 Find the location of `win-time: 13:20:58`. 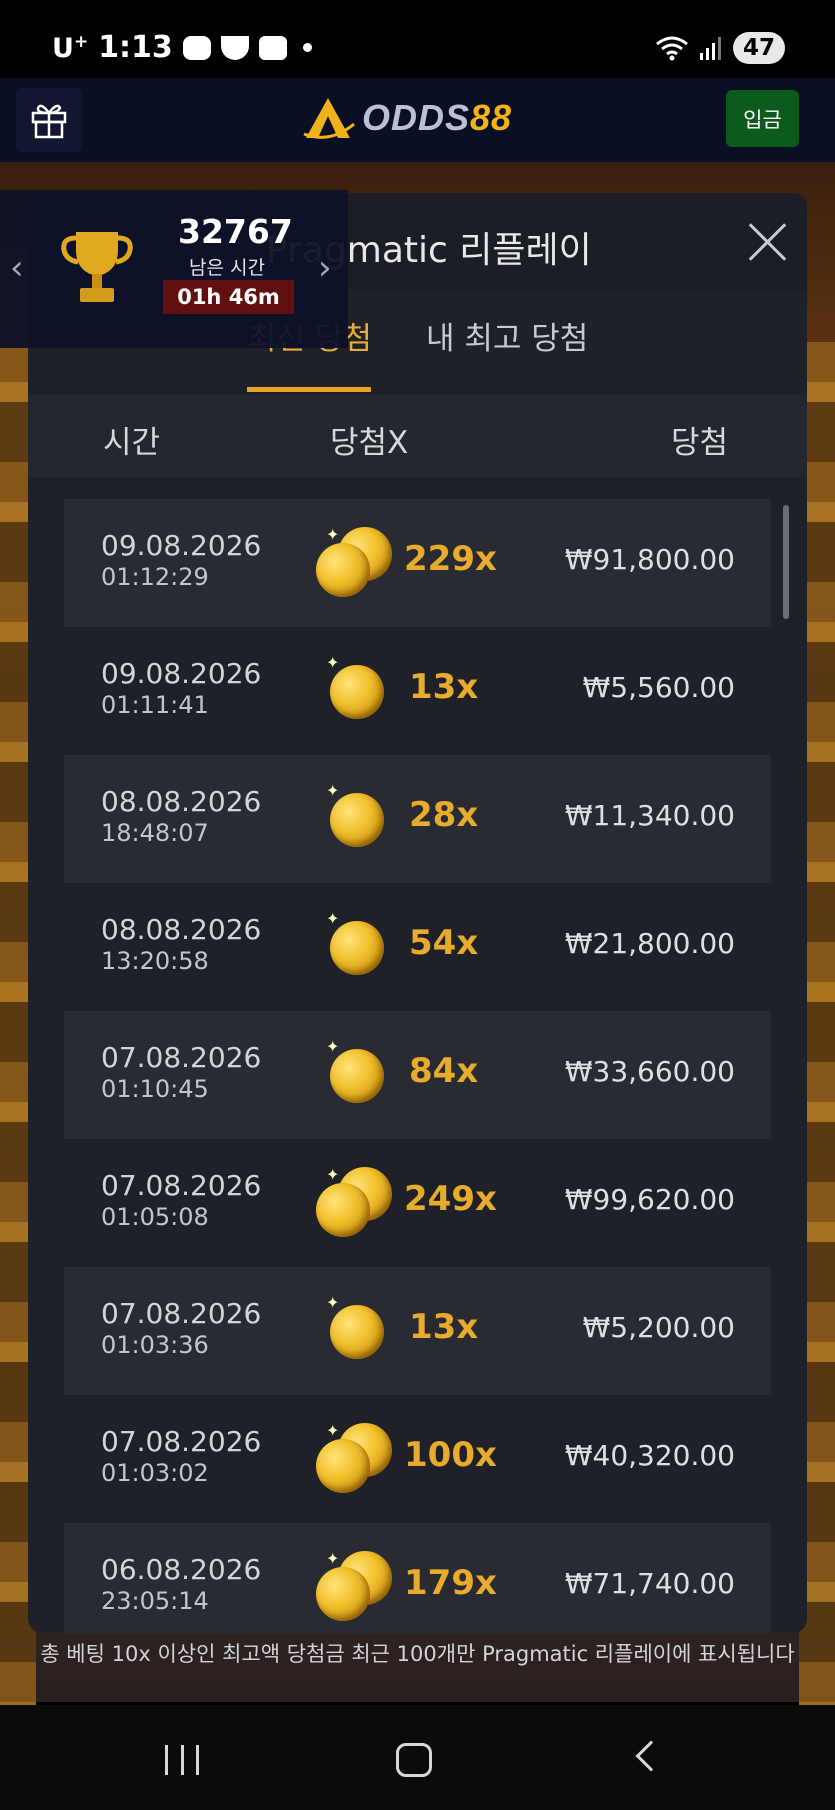

win-time: 13:20:58 is located at coordinates (155, 961).